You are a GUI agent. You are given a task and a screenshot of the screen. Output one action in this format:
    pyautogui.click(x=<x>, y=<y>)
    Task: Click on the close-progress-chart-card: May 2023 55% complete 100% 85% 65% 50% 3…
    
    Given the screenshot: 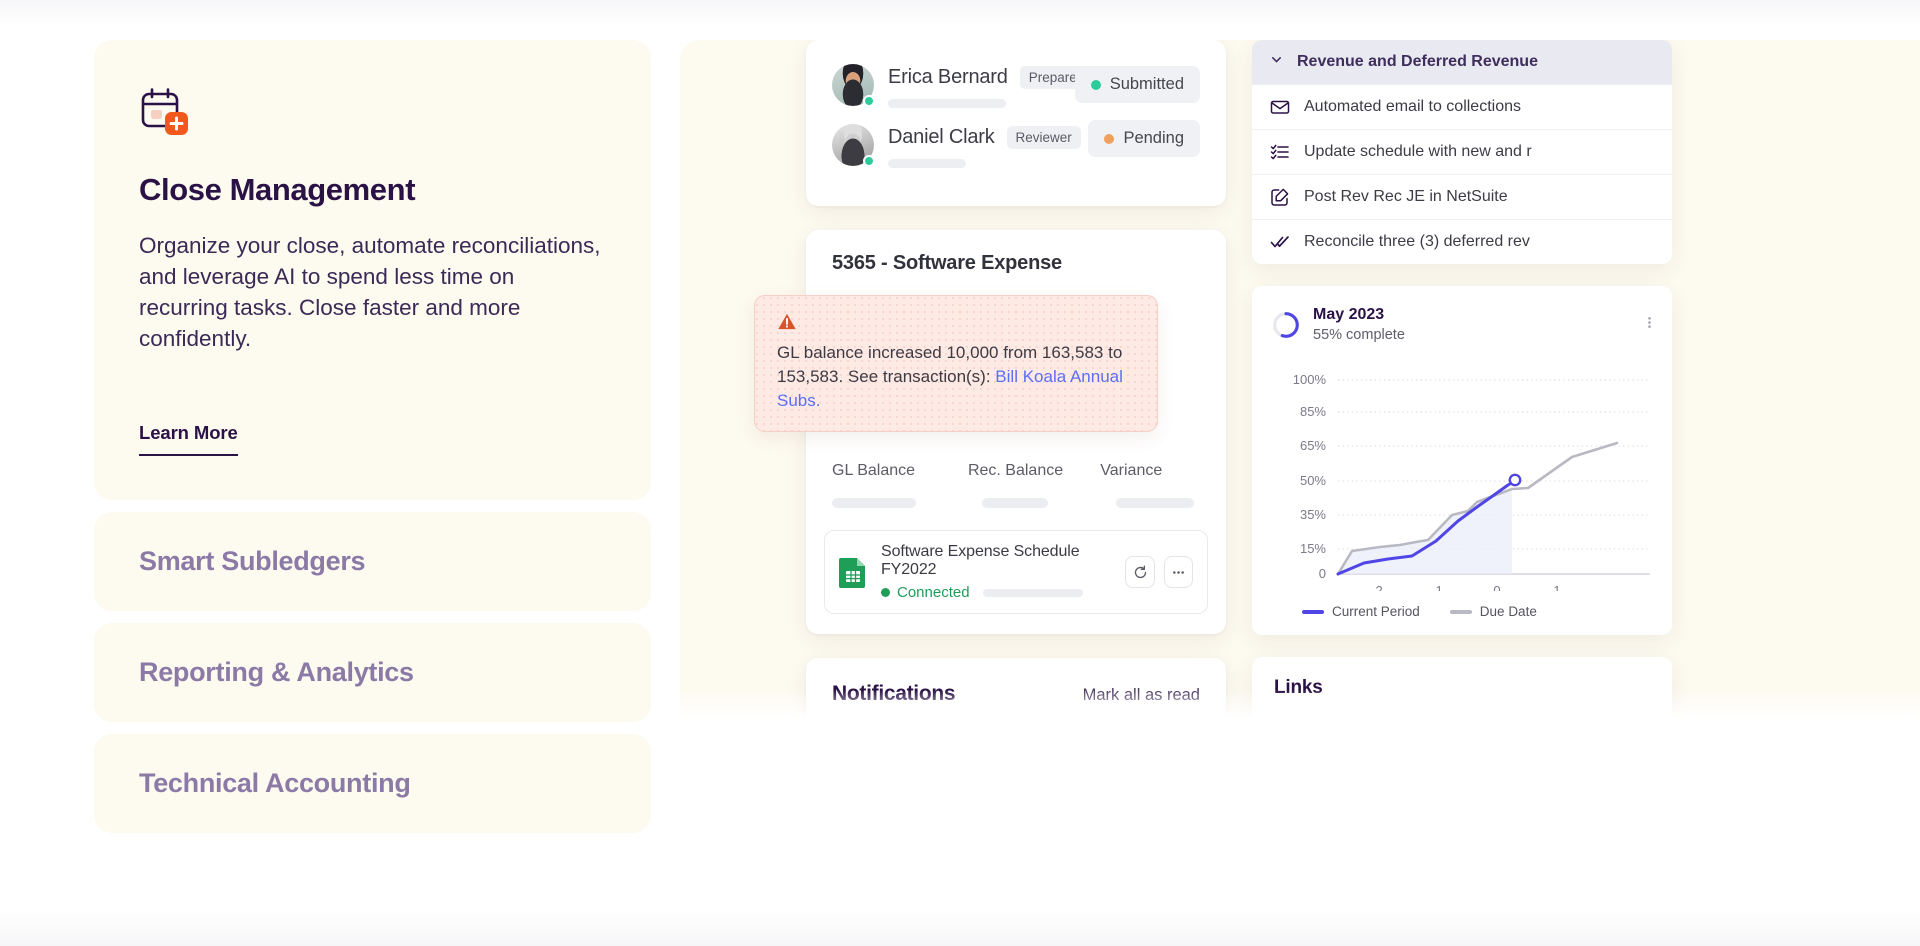 What is the action you would take?
    pyautogui.click(x=1462, y=460)
    